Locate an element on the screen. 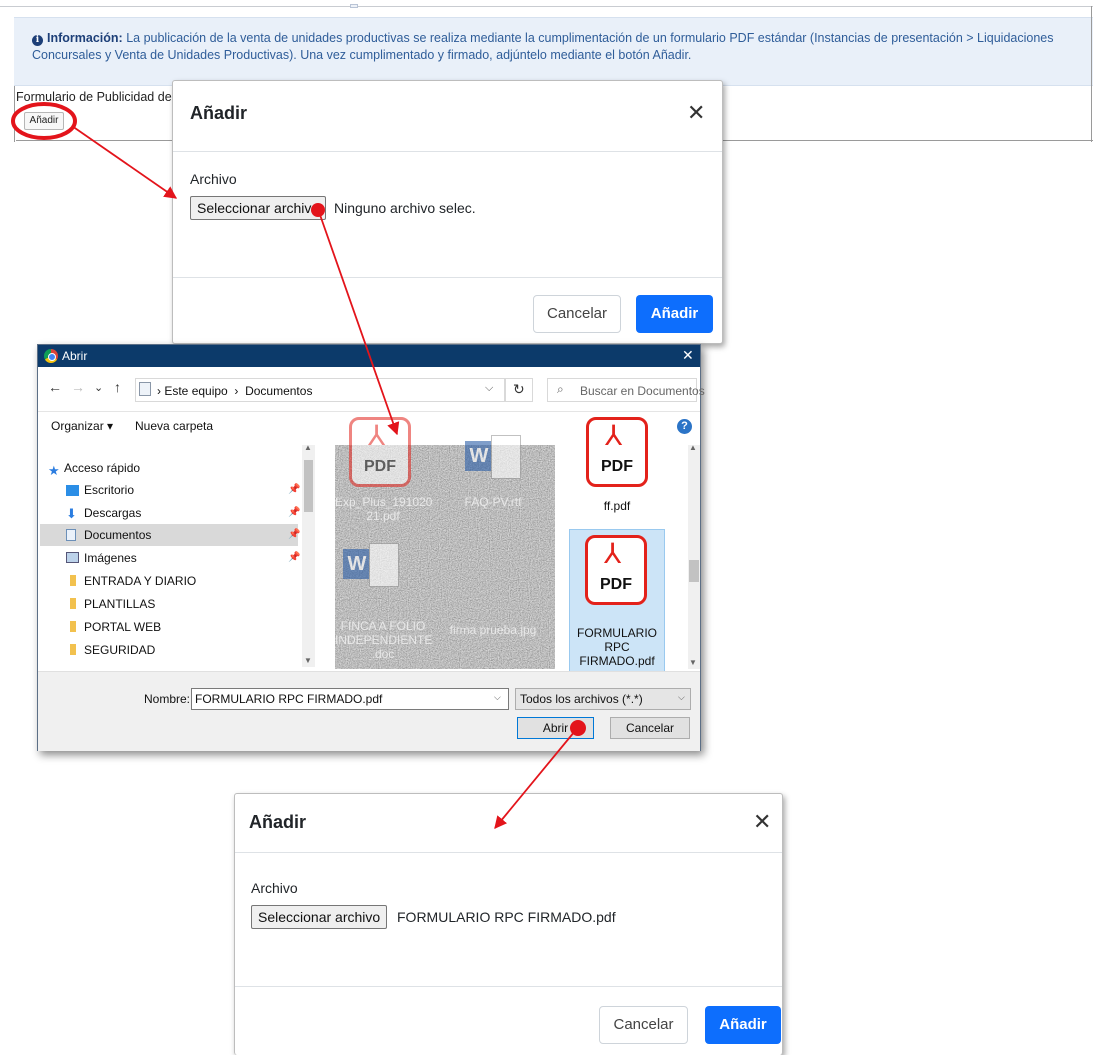  info-icon: i is located at coordinates (37, 40).